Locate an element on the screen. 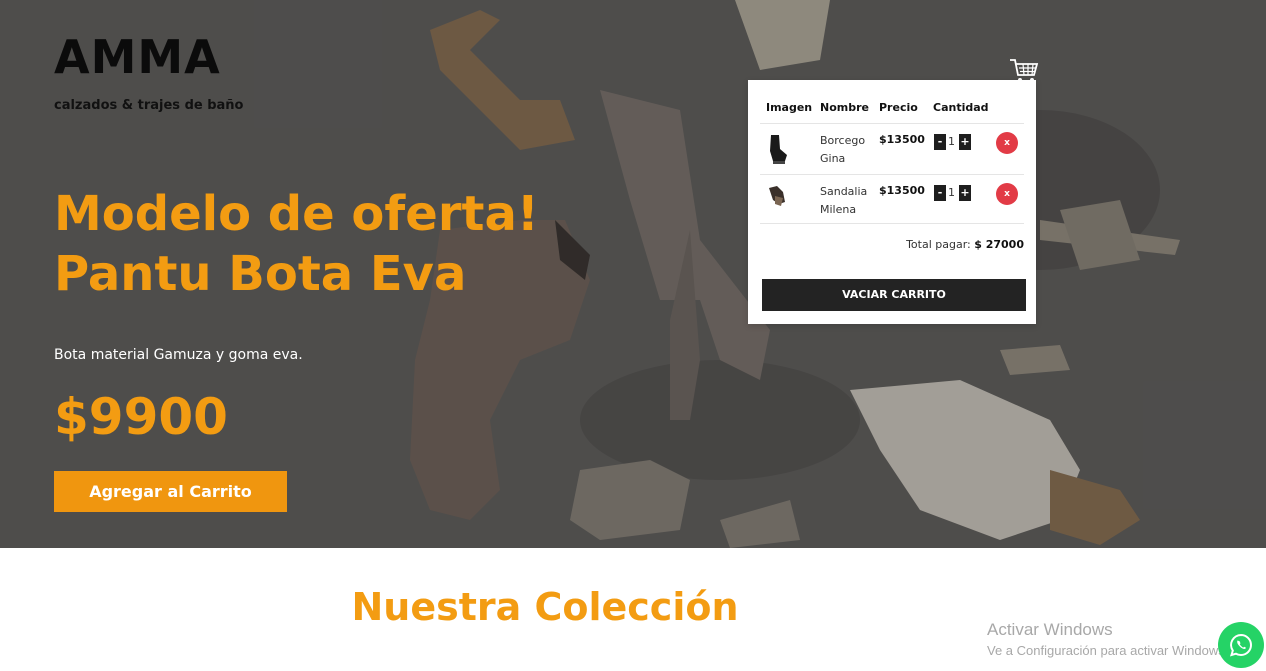  offer-description: Bota material Gamuza y goma eva. is located at coordinates (178, 355).